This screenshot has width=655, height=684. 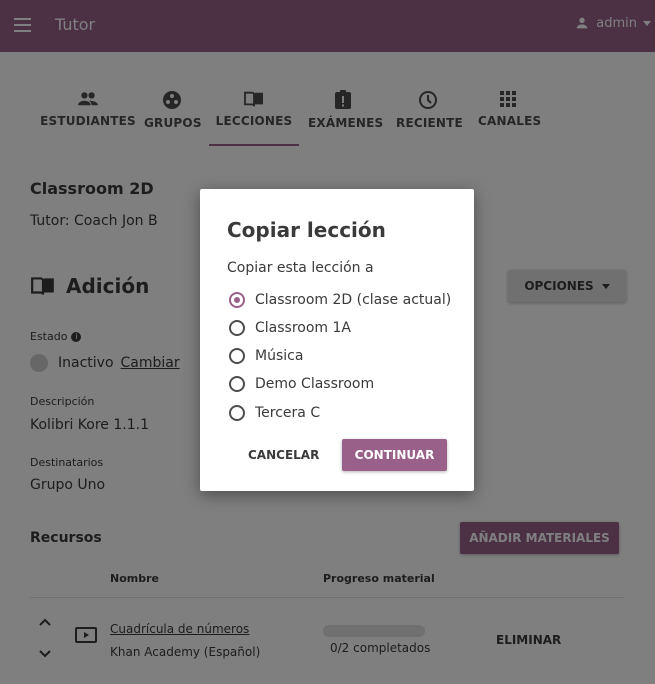 I want to click on cancel-button: CANCELAR, so click(x=283, y=455).